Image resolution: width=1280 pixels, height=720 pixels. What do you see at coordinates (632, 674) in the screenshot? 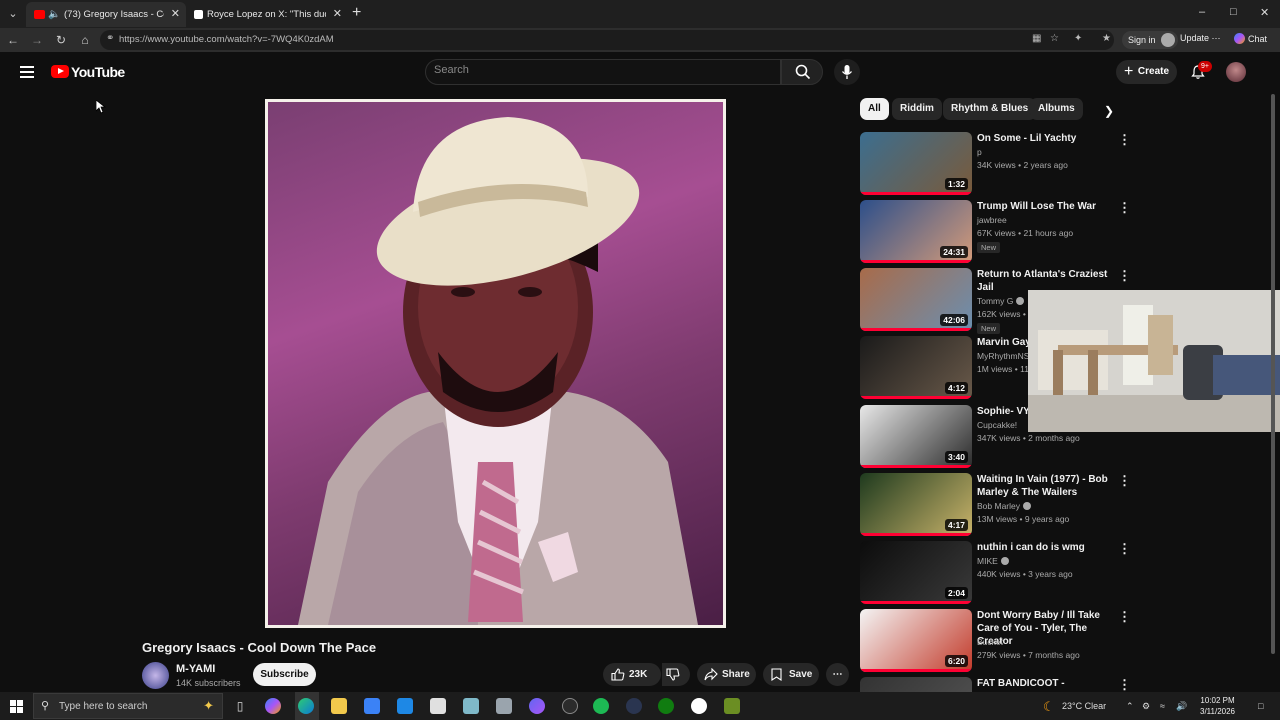
I see `like-button: 23K` at bounding box center [632, 674].